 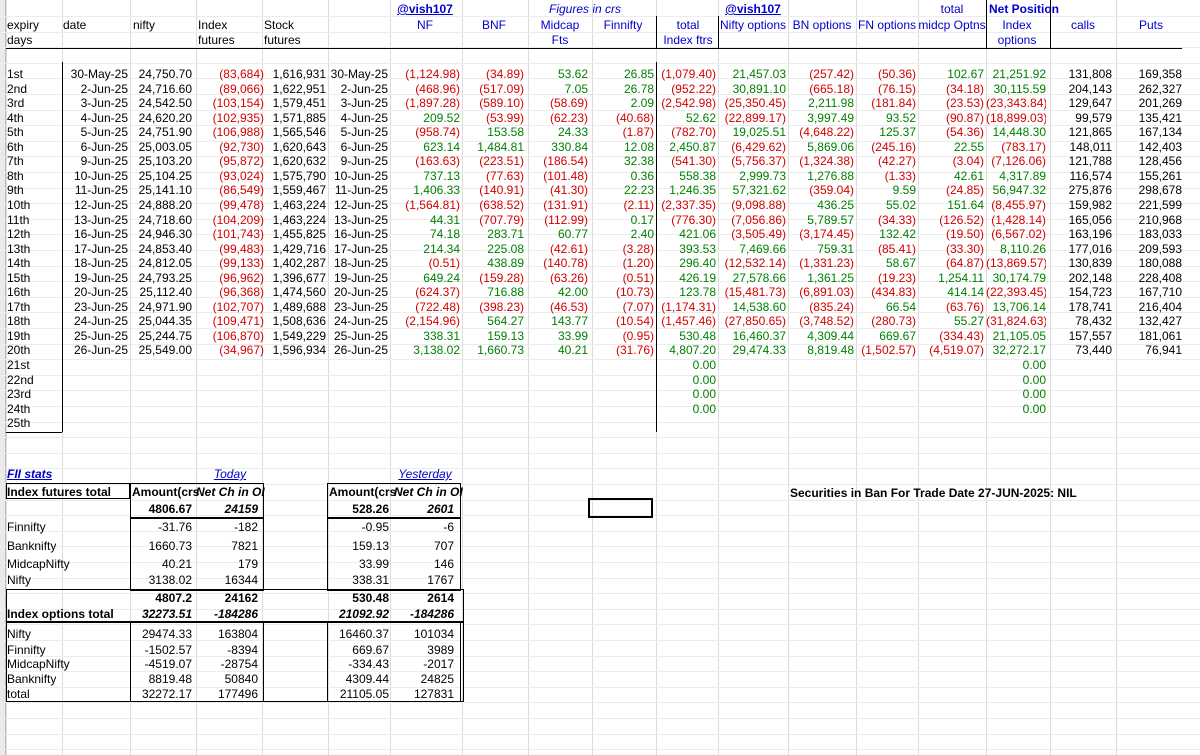 What do you see at coordinates (15, 161) in the screenshot?
I see `cell-expiry-day: 7th` at bounding box center [15, 161].